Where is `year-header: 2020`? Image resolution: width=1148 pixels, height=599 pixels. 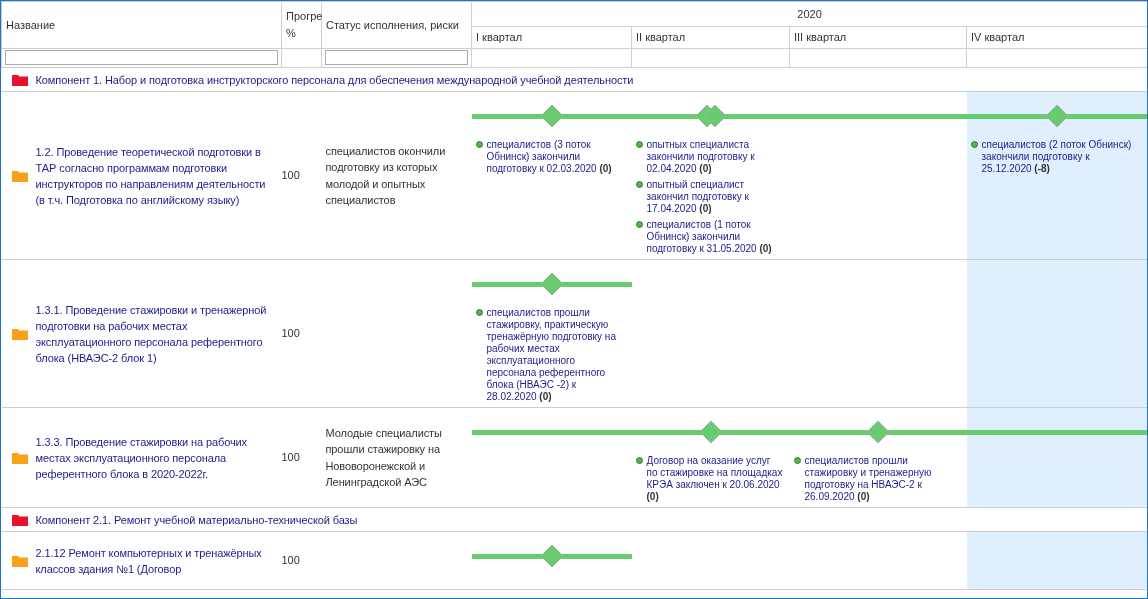
year-header: 2020 is located at coordinates (809, 13).